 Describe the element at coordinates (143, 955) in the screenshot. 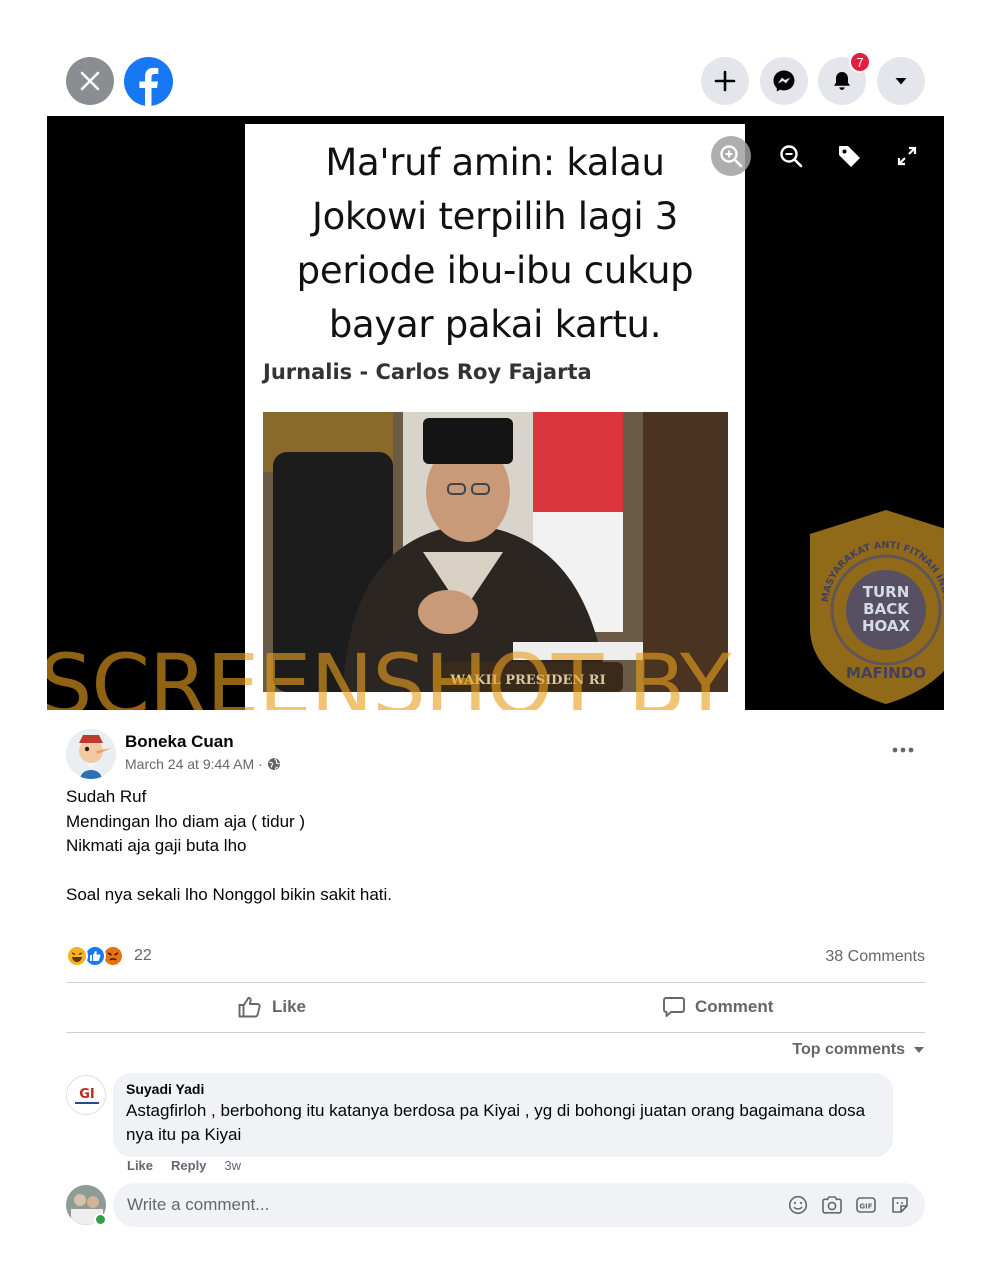

I see `reaction-count: 22` at that location.